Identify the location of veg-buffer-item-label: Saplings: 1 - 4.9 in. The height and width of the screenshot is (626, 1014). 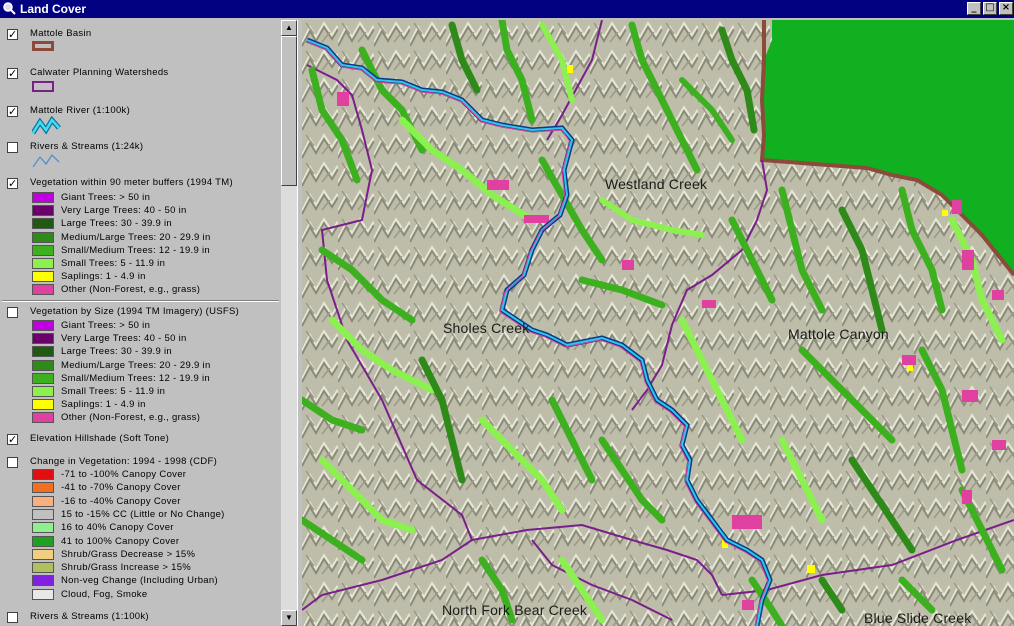
(103, 277).